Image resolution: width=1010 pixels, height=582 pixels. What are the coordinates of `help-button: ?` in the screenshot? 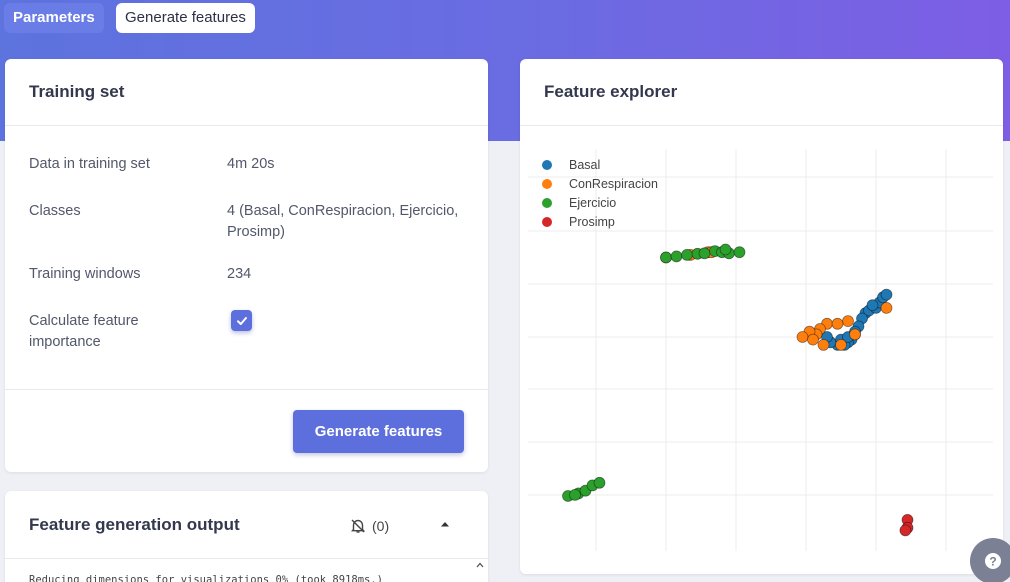 It's located at (990, 560).